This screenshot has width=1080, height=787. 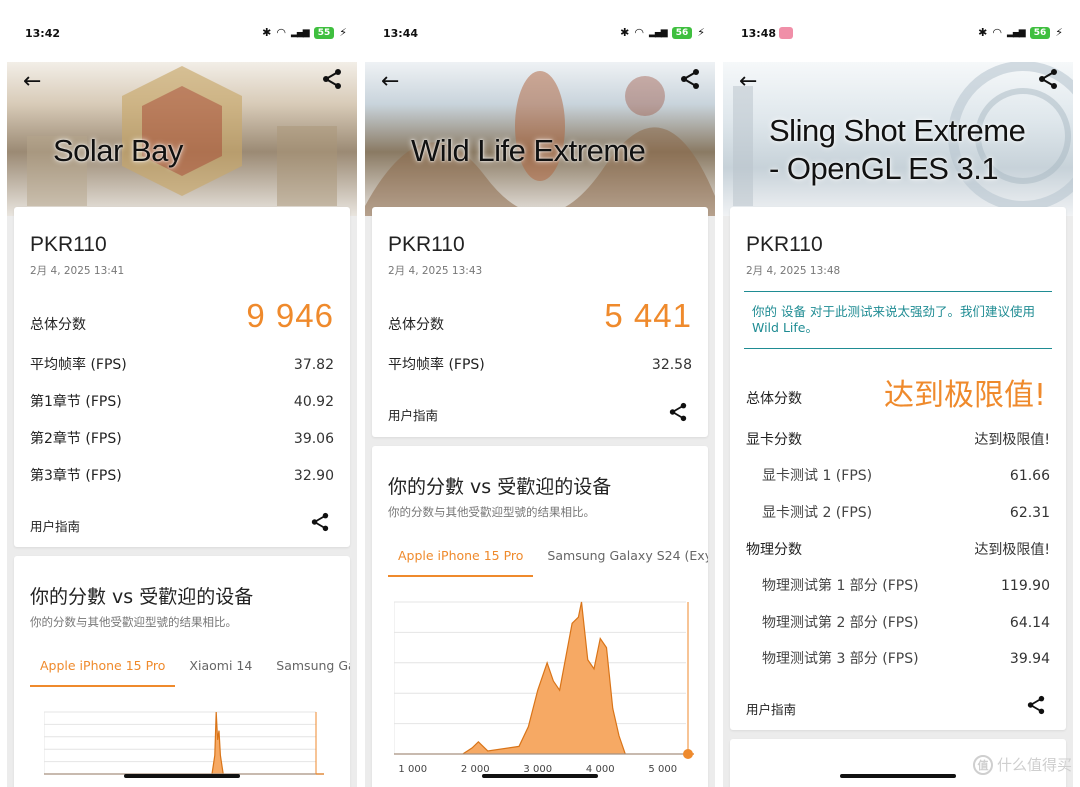 I want to click on stat-row: 平均帧率 (FPS) 37.82, so click(x=182, y=364).